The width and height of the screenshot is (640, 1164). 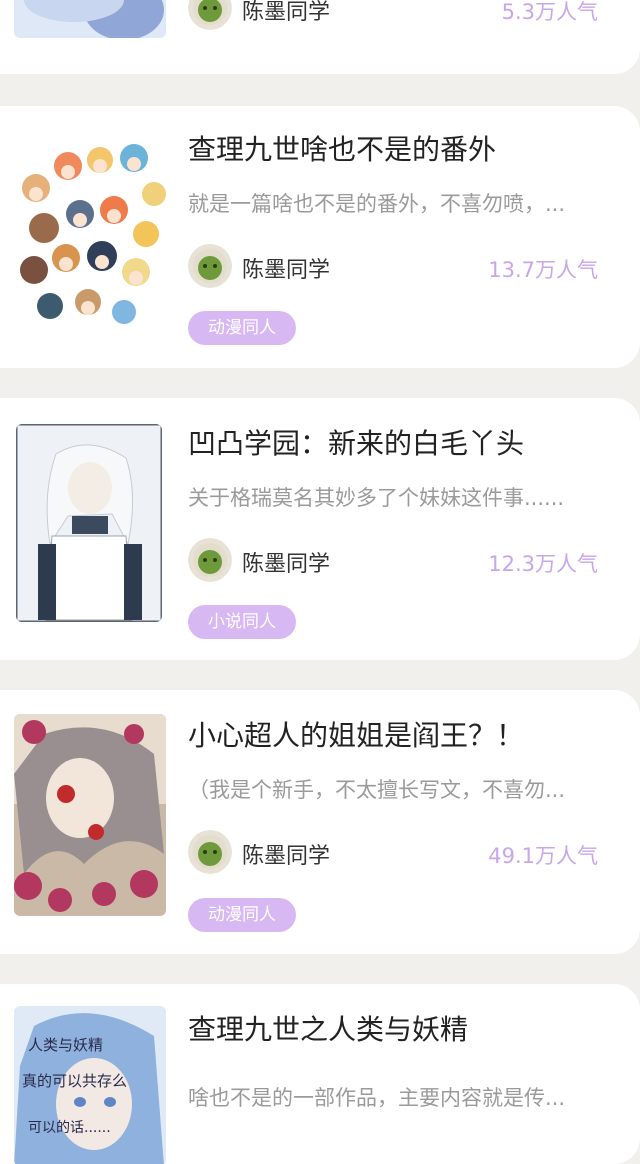 I want to click on red-eye-character-cover, so click(x=90, y=815).